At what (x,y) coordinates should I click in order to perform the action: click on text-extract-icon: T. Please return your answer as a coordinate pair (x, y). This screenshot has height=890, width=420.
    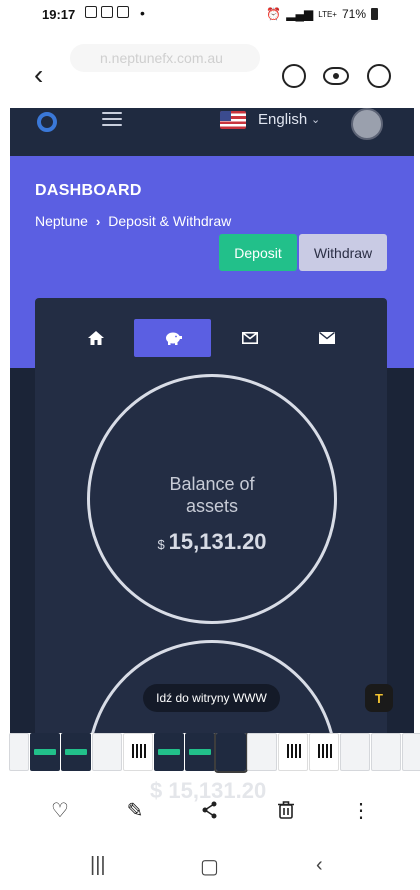
    Looking at the image, I should click on (379, 698).